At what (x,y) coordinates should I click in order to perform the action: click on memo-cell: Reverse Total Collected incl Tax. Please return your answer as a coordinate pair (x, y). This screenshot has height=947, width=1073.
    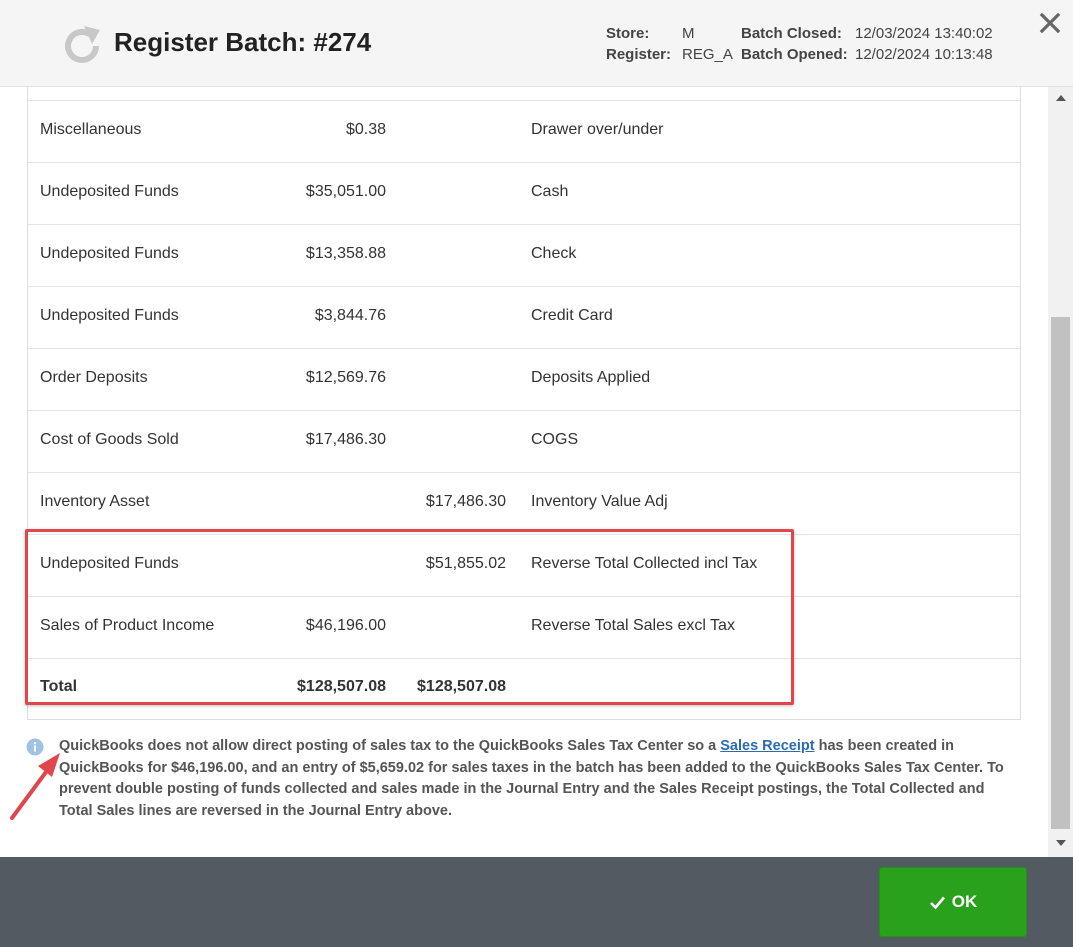
    Looking at the image, I should click on (644, 563).